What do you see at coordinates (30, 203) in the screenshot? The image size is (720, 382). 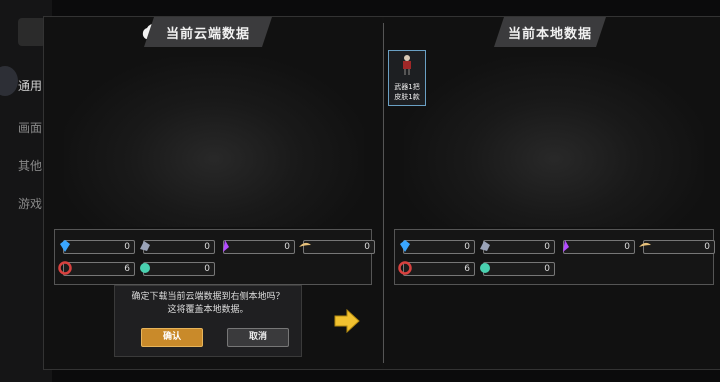 I see `sidebar-item-game: 游戏` at bounding box center [30, 203].